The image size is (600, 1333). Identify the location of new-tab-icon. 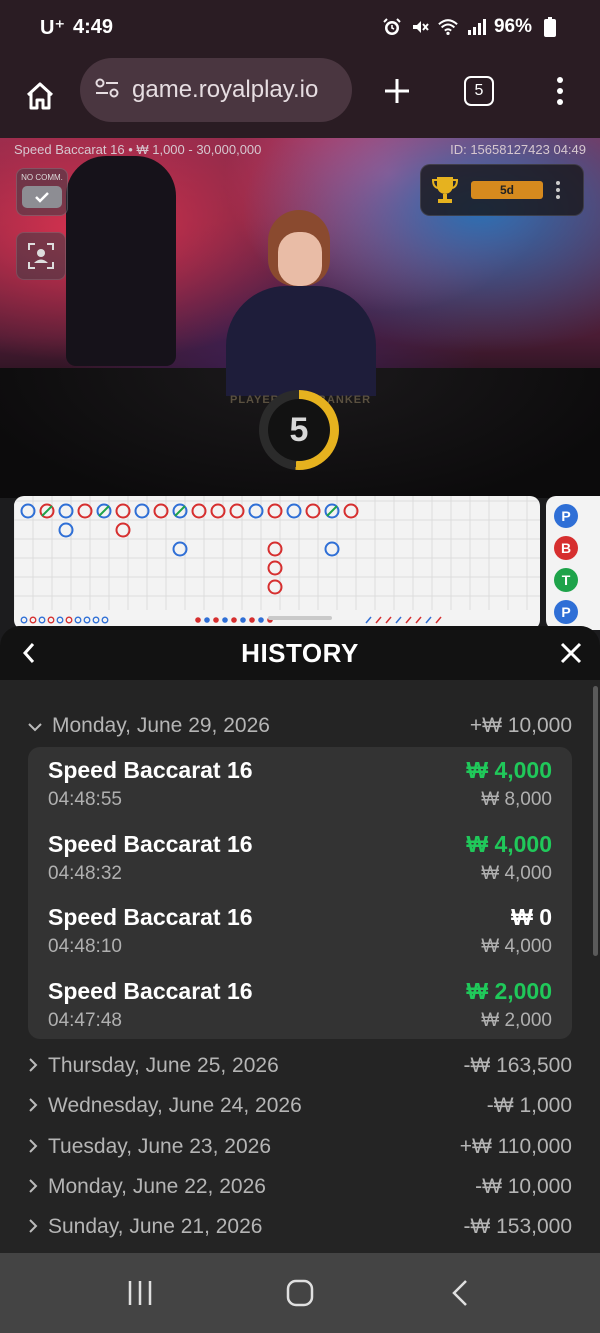
(397, 91).